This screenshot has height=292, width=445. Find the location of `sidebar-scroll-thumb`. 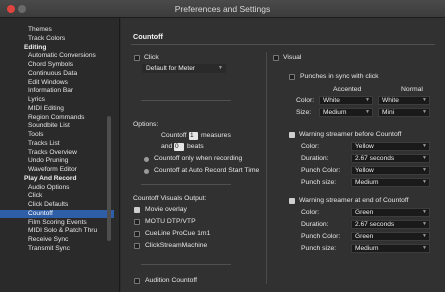

sidebar-scroll-thumb is located at coordinates (109, 178).